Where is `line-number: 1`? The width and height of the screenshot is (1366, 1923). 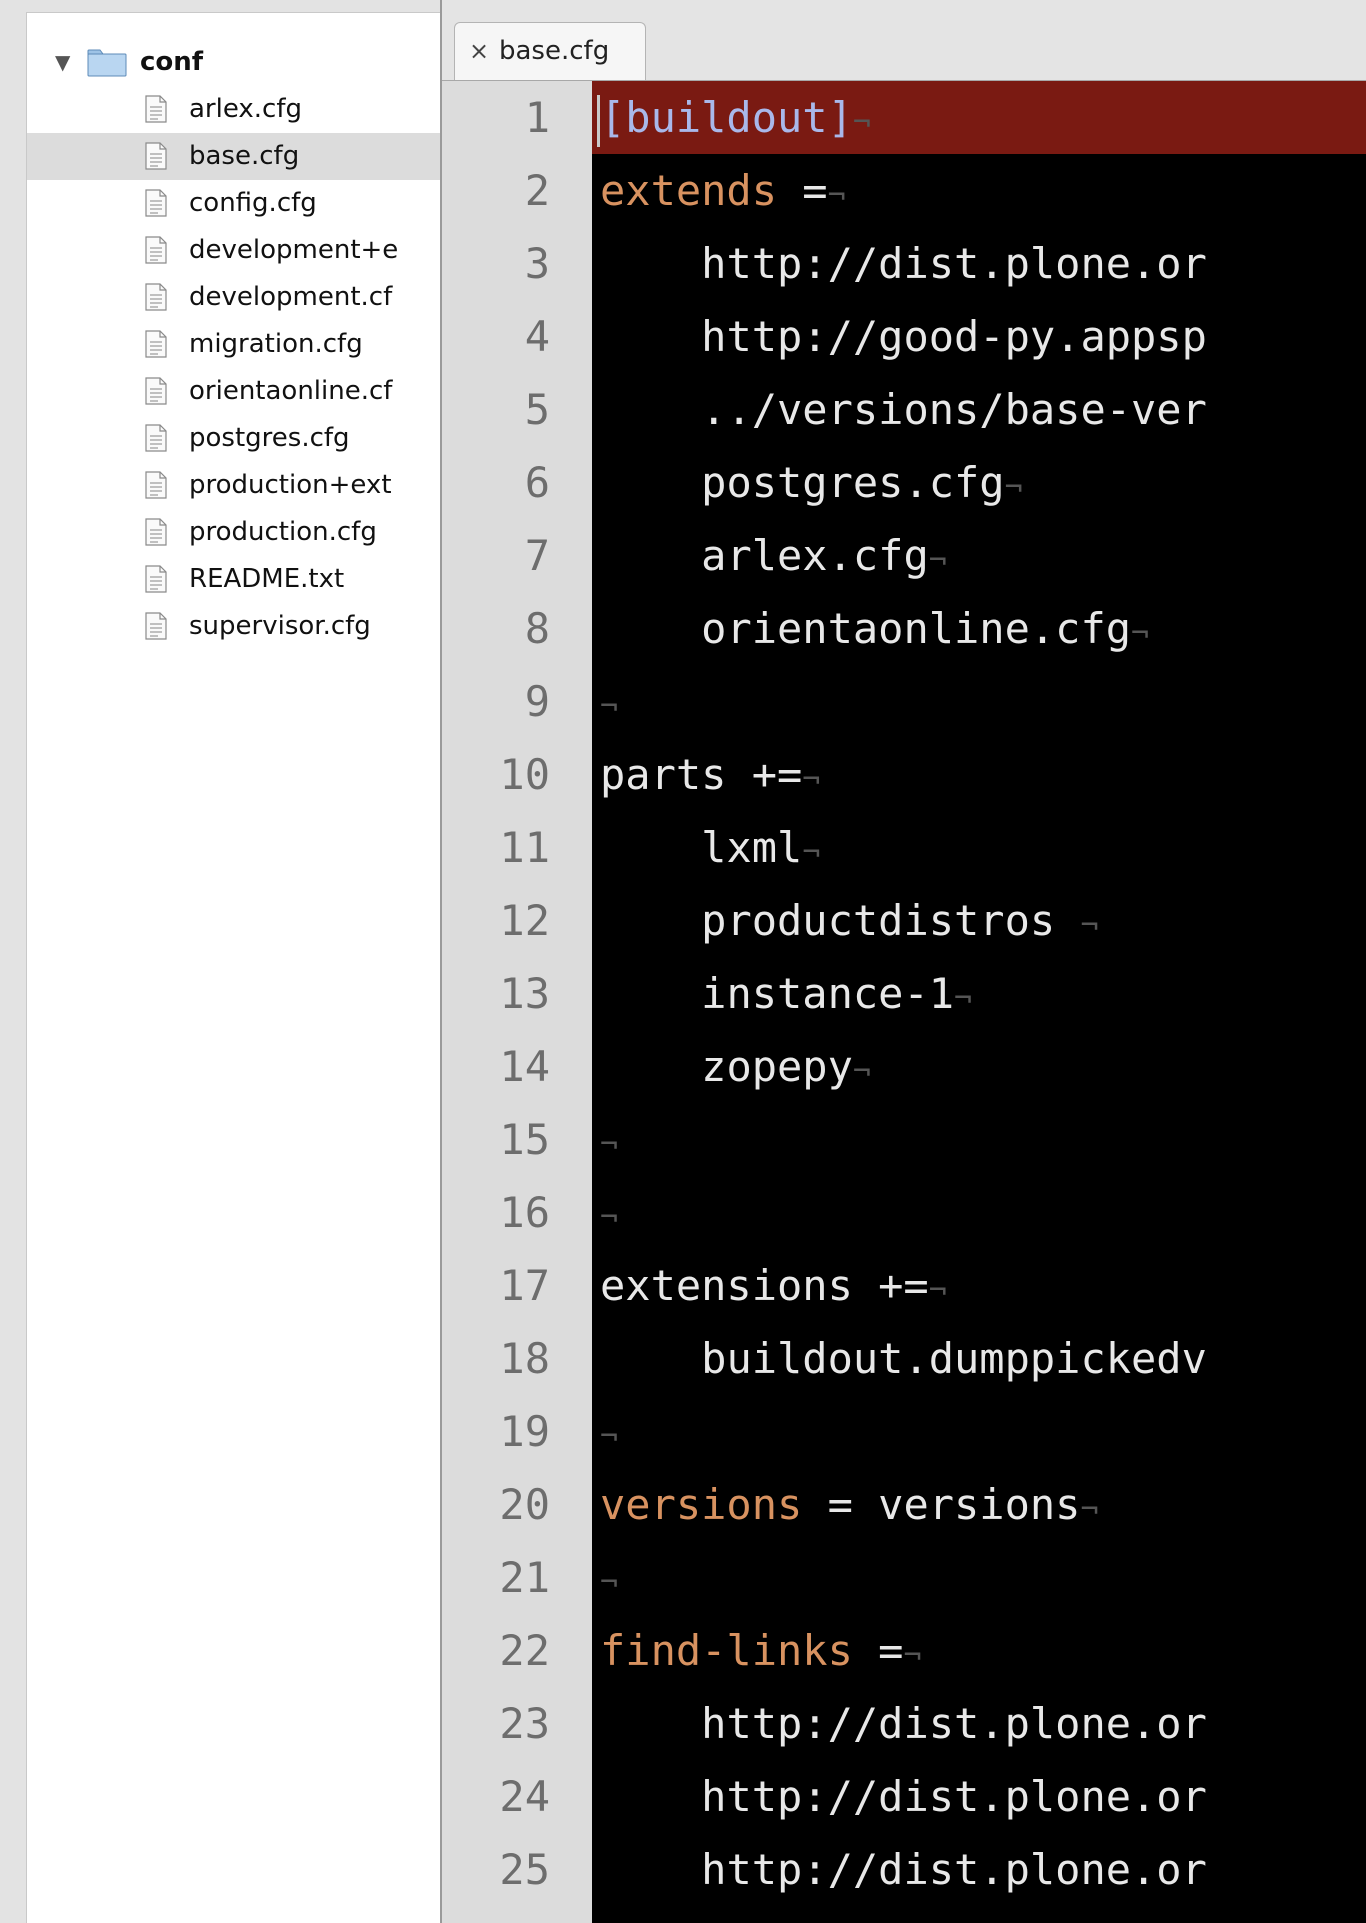 line-number: 1 is located at coordinates (537, 117).